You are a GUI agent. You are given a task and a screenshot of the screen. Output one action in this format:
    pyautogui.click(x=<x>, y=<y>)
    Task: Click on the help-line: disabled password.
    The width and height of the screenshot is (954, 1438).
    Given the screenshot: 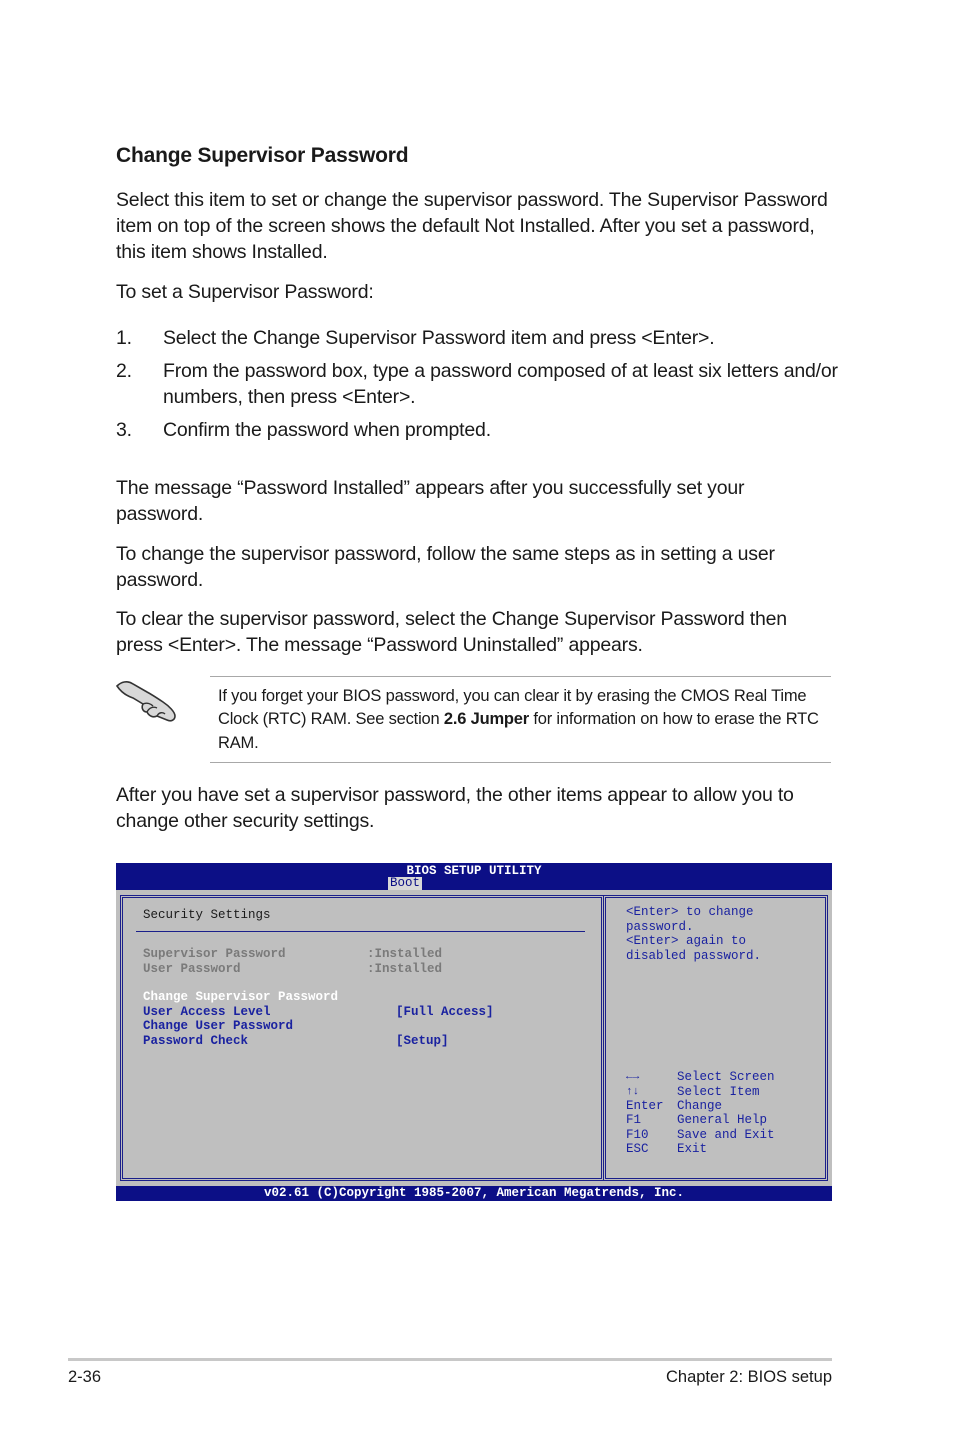 What is the action you would take?
    pyautogui.click(x=694, y=956)
    